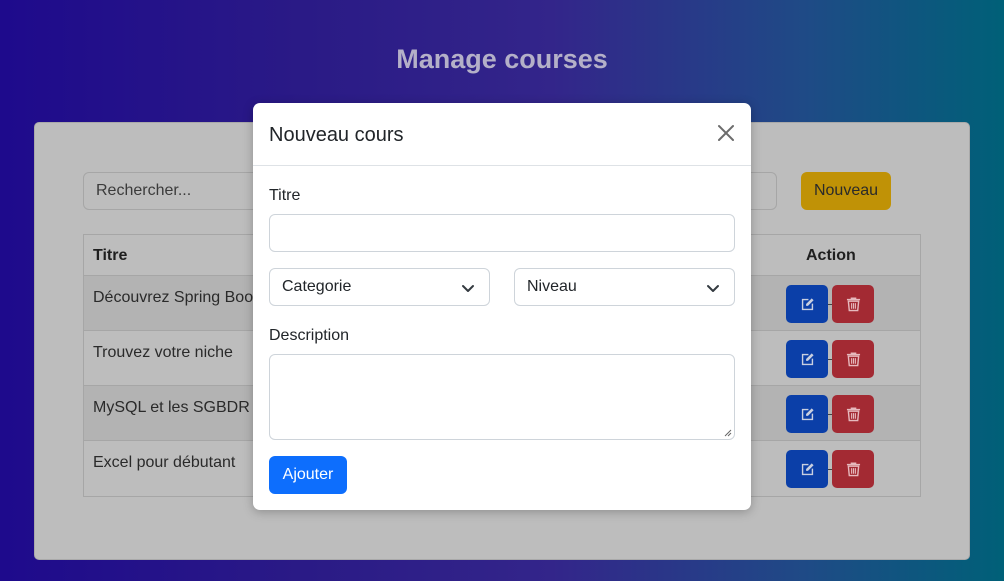  I want to click on add-button: Ajouter, so click(308, 475).